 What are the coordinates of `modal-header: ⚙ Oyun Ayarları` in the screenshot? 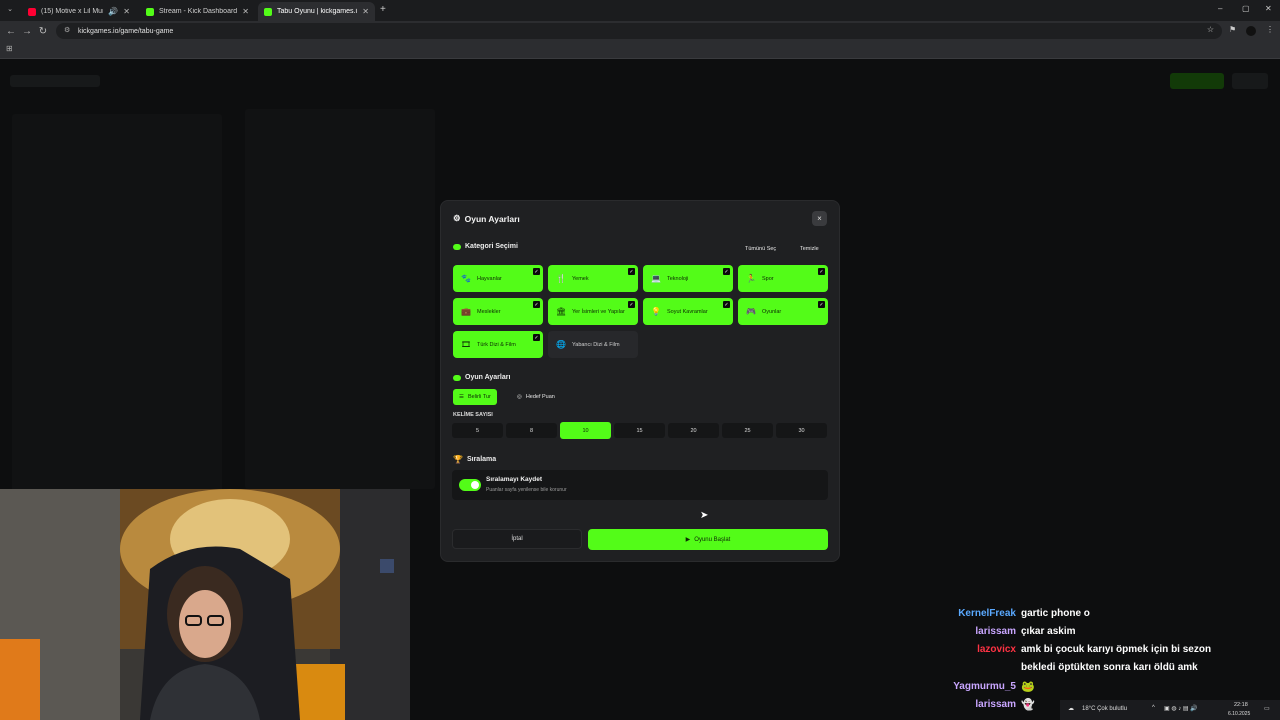 It's located at (486, 218).